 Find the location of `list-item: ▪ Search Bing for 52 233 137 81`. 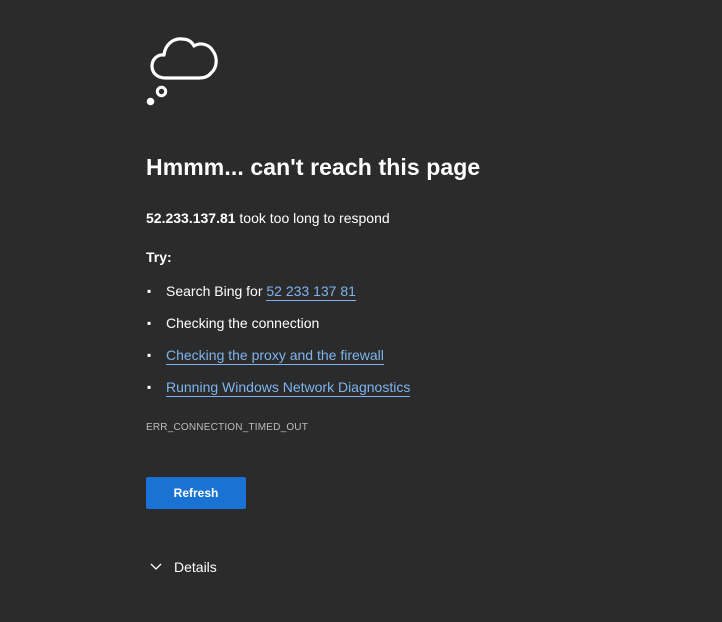

list-item: ▪ Search Bing for 52 233 137 81 is located at coordinates (278, 298).